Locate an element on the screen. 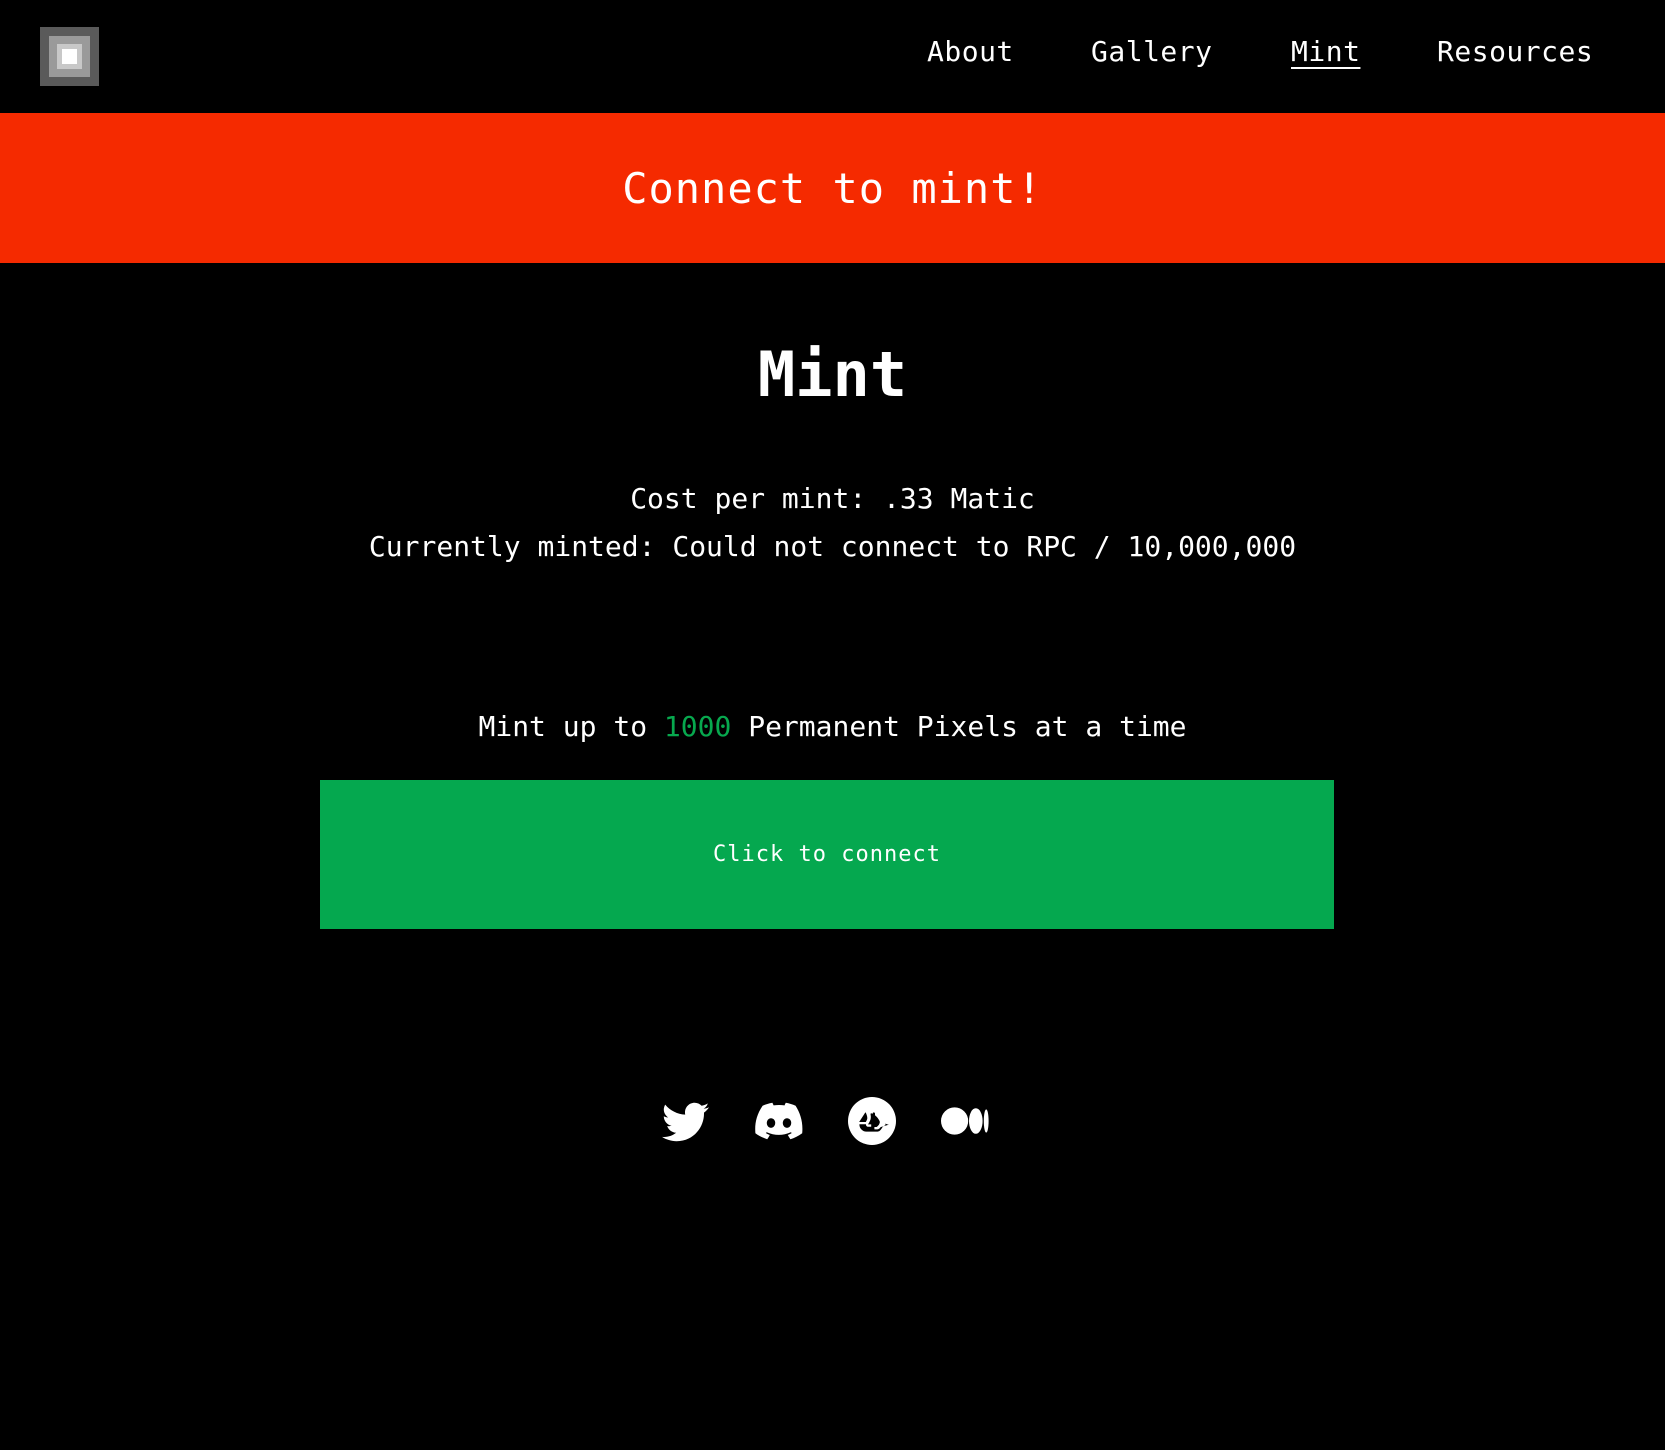 This screenshot has height=1450, width=1665. banner-text: Connect to mint! is located at coordinates (832, 188).